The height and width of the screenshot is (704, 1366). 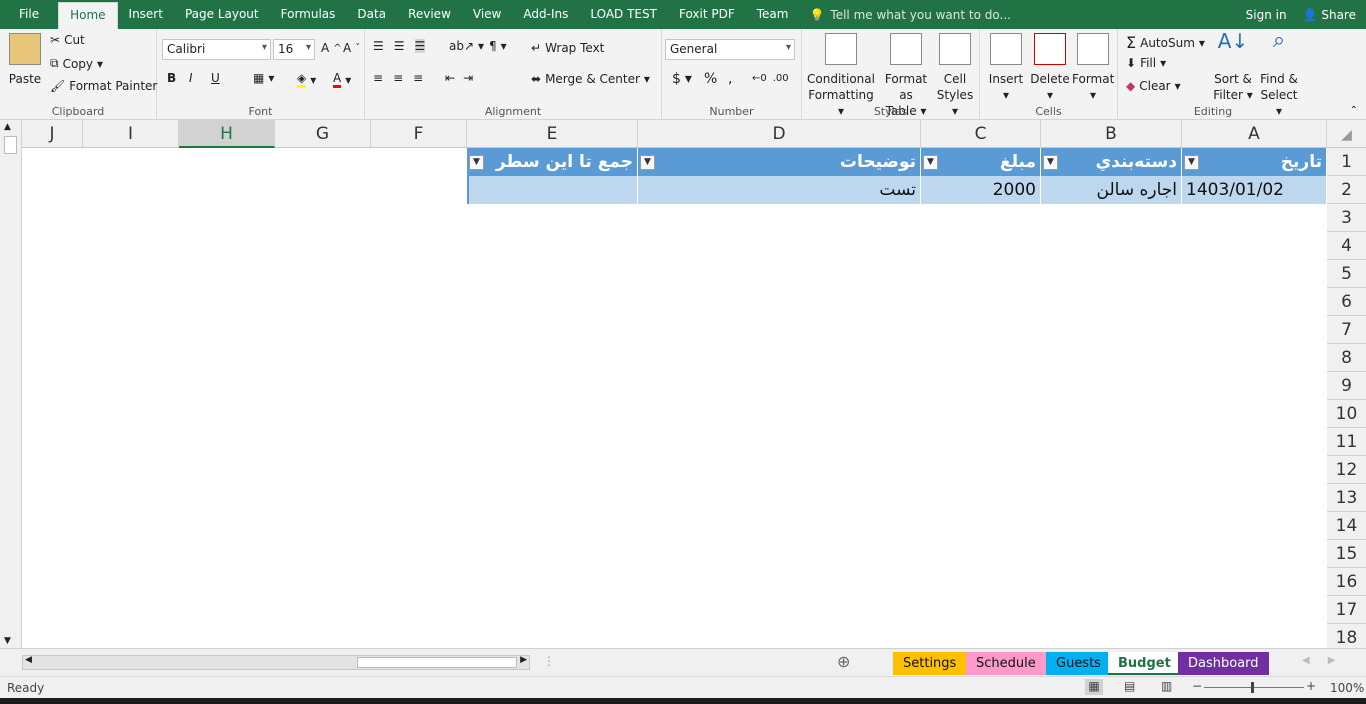 I want to click on sign-in-link: Sign in, so click(x=1266, y=15).